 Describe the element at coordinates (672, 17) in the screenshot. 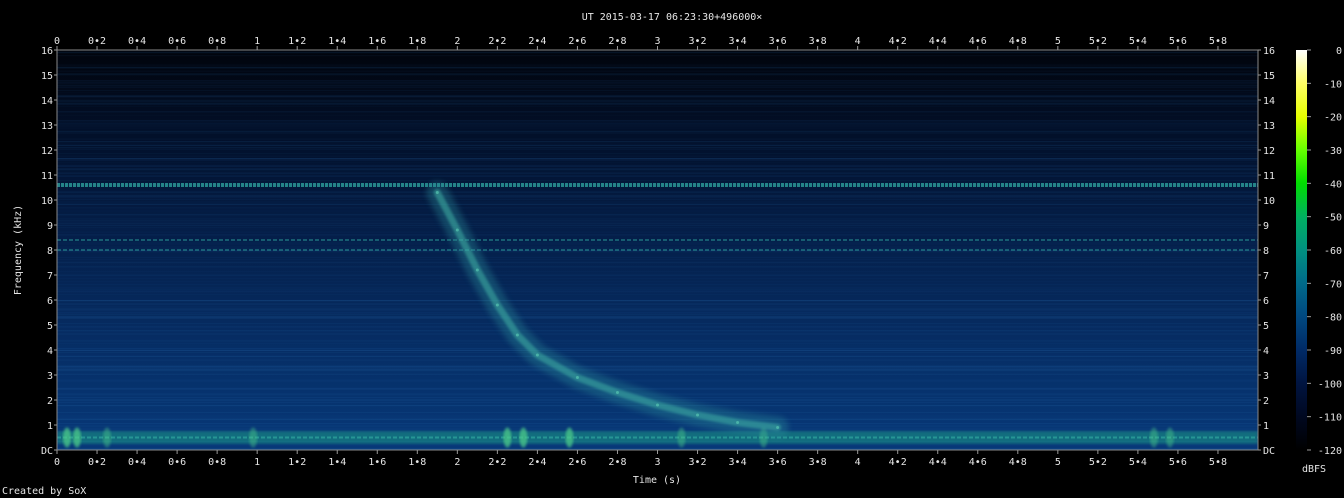

I see `chart-title: UT 2015-03-17 06:23:30+496000×` at that location.